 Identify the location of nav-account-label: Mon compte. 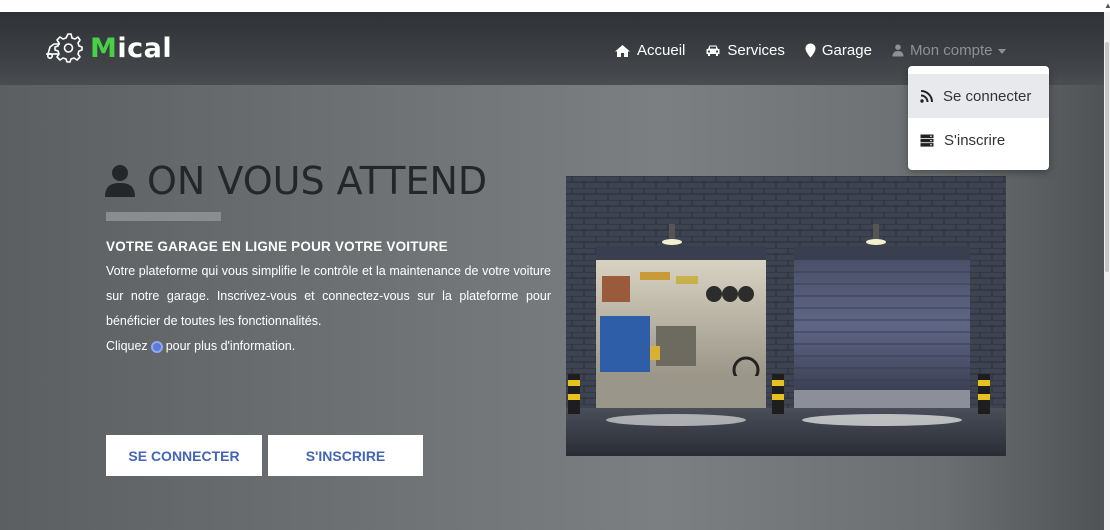
(951, 50).